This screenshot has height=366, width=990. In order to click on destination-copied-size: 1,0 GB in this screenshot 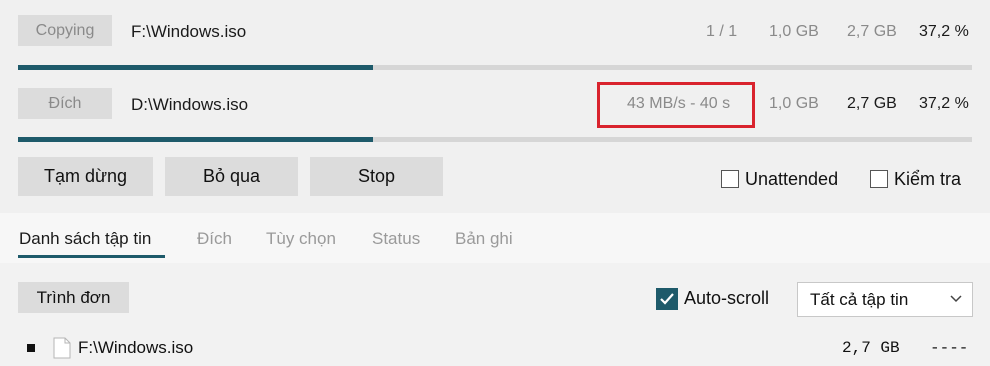, I will do `click(794, 103)`.